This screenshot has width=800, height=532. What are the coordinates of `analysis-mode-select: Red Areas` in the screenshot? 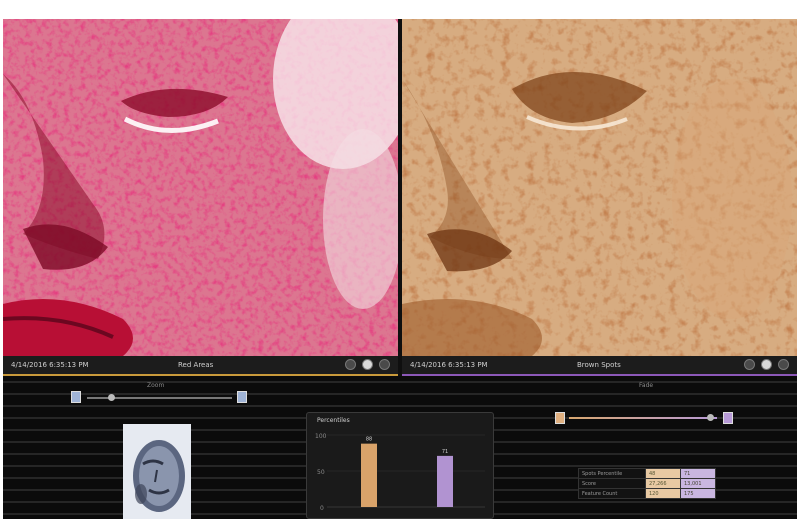 It's located at (195, 365).